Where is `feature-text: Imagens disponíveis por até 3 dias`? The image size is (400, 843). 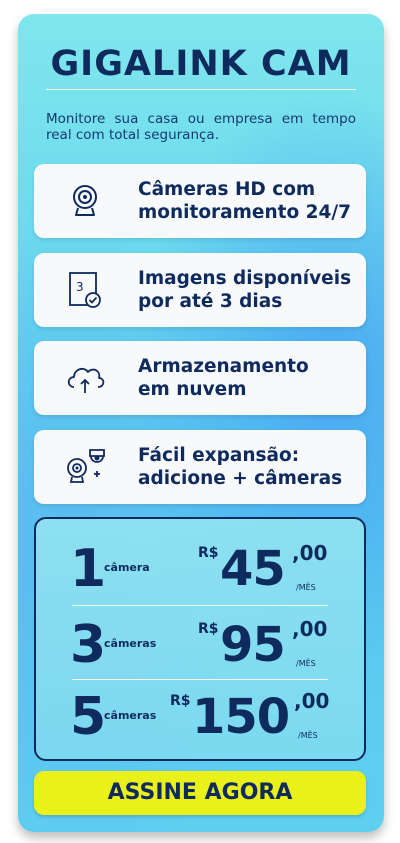
feature-text: Imagens disponíveis por até 3 dias is located at coordinates (248, 290).